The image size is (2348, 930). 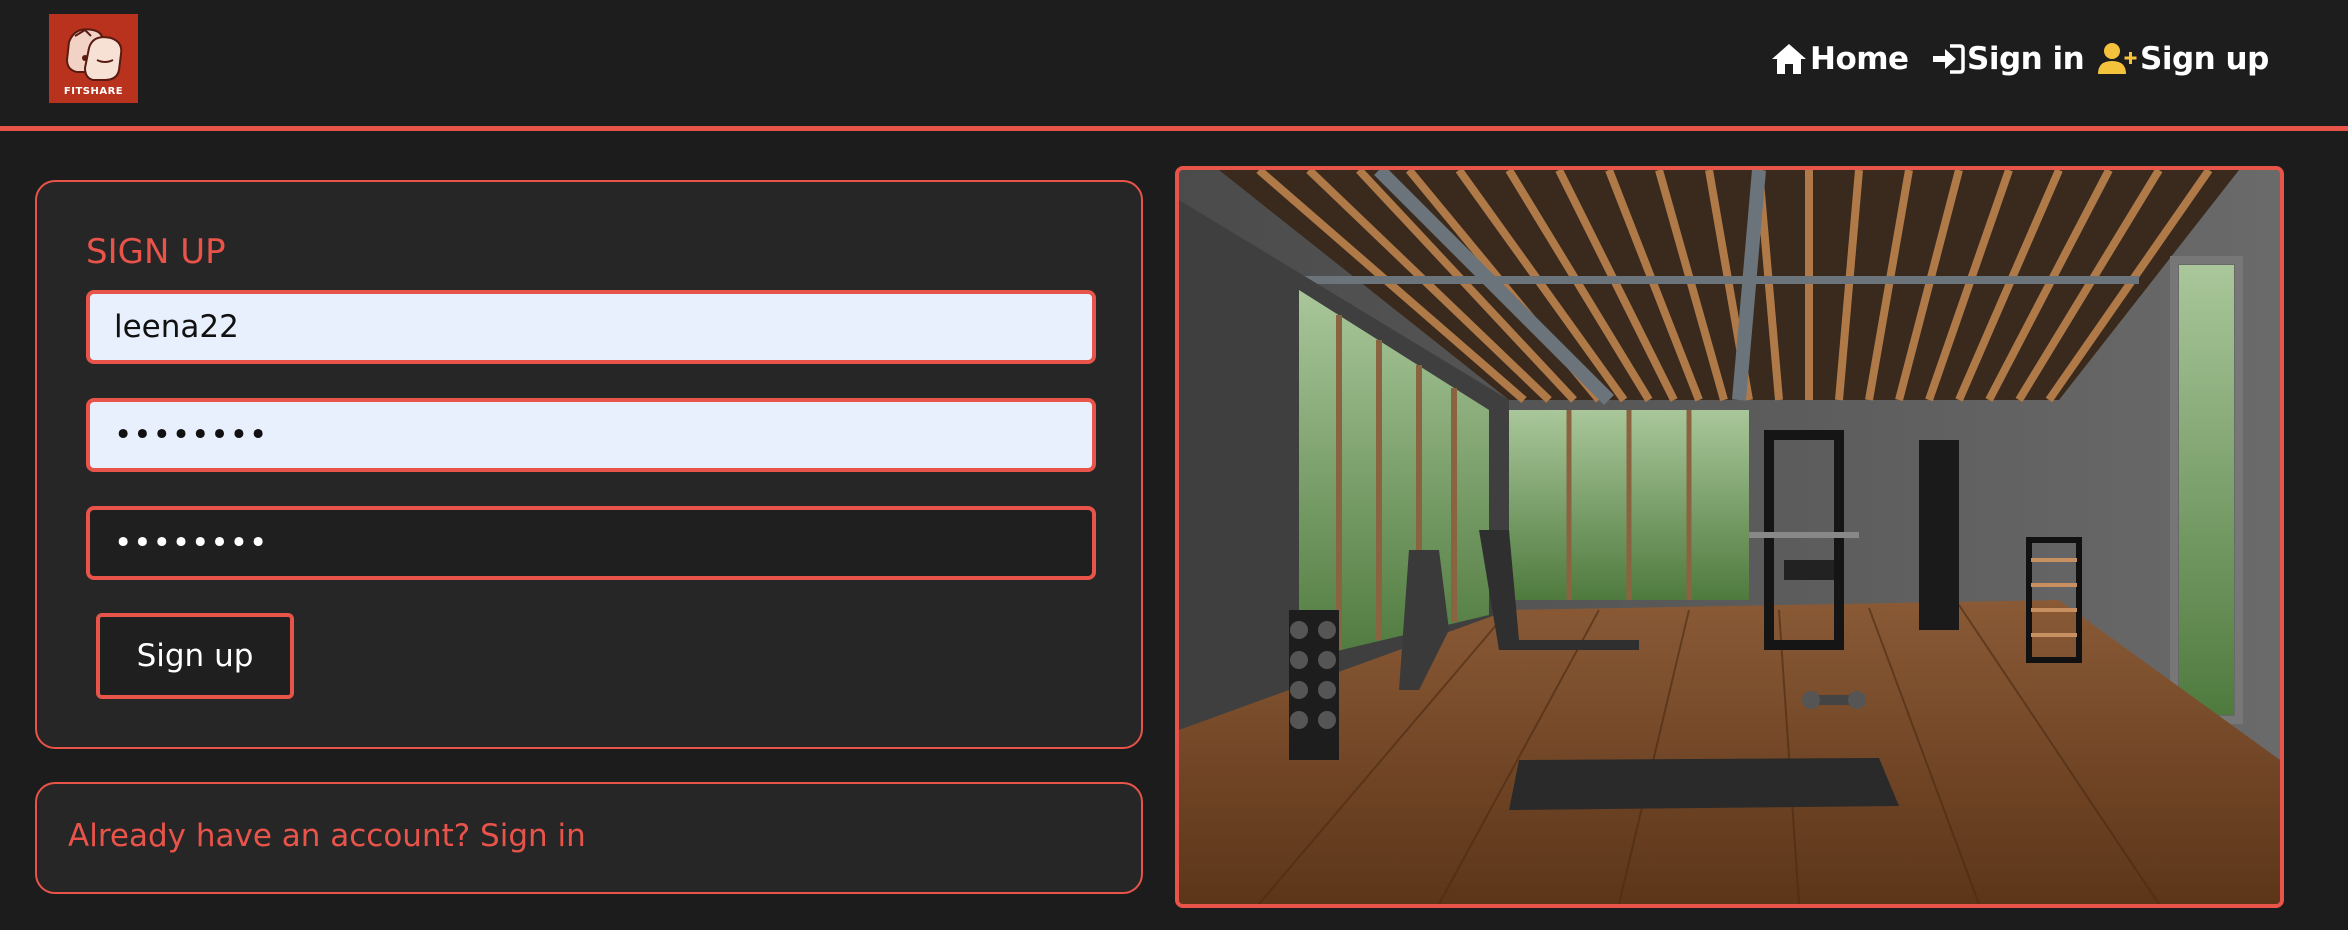 I want to click on password-field, so click(x=591, y=435).